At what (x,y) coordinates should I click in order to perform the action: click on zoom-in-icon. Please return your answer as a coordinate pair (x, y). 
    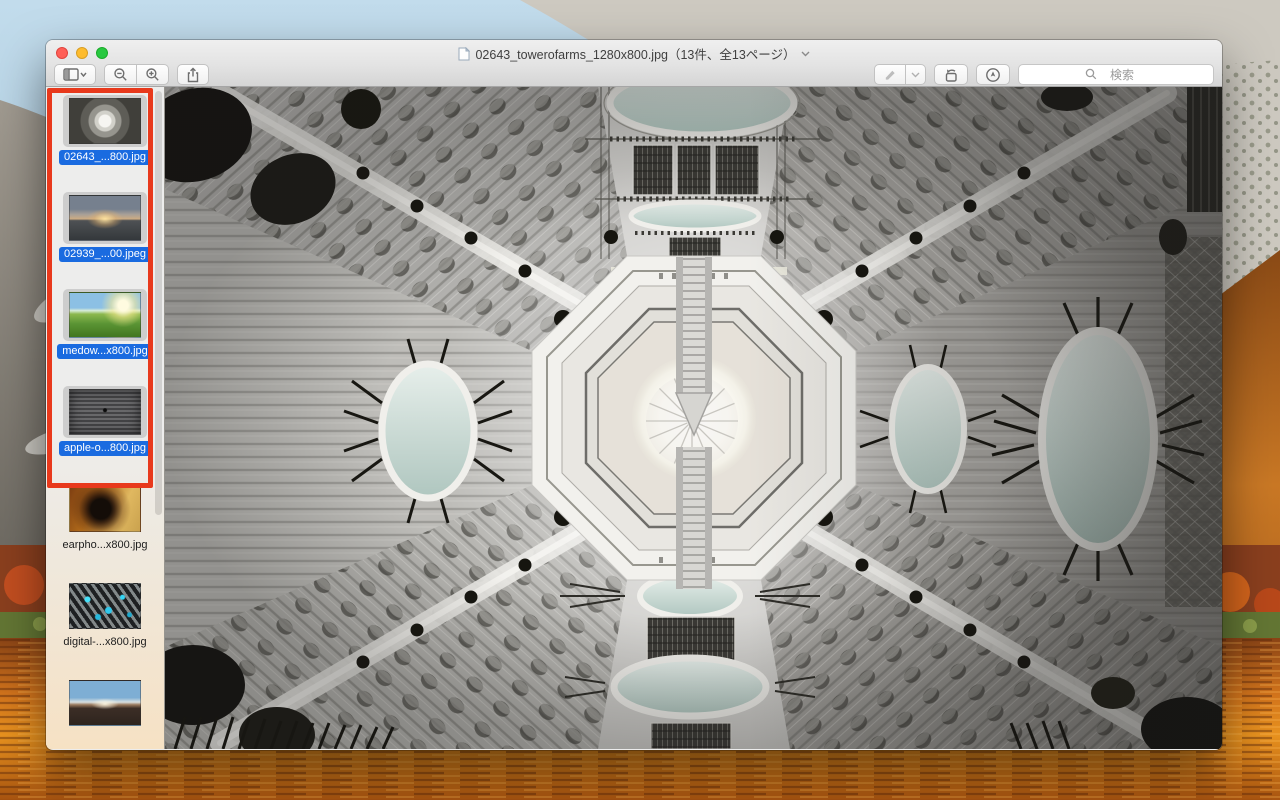
    Looking at the image, I should click on (152, 74).